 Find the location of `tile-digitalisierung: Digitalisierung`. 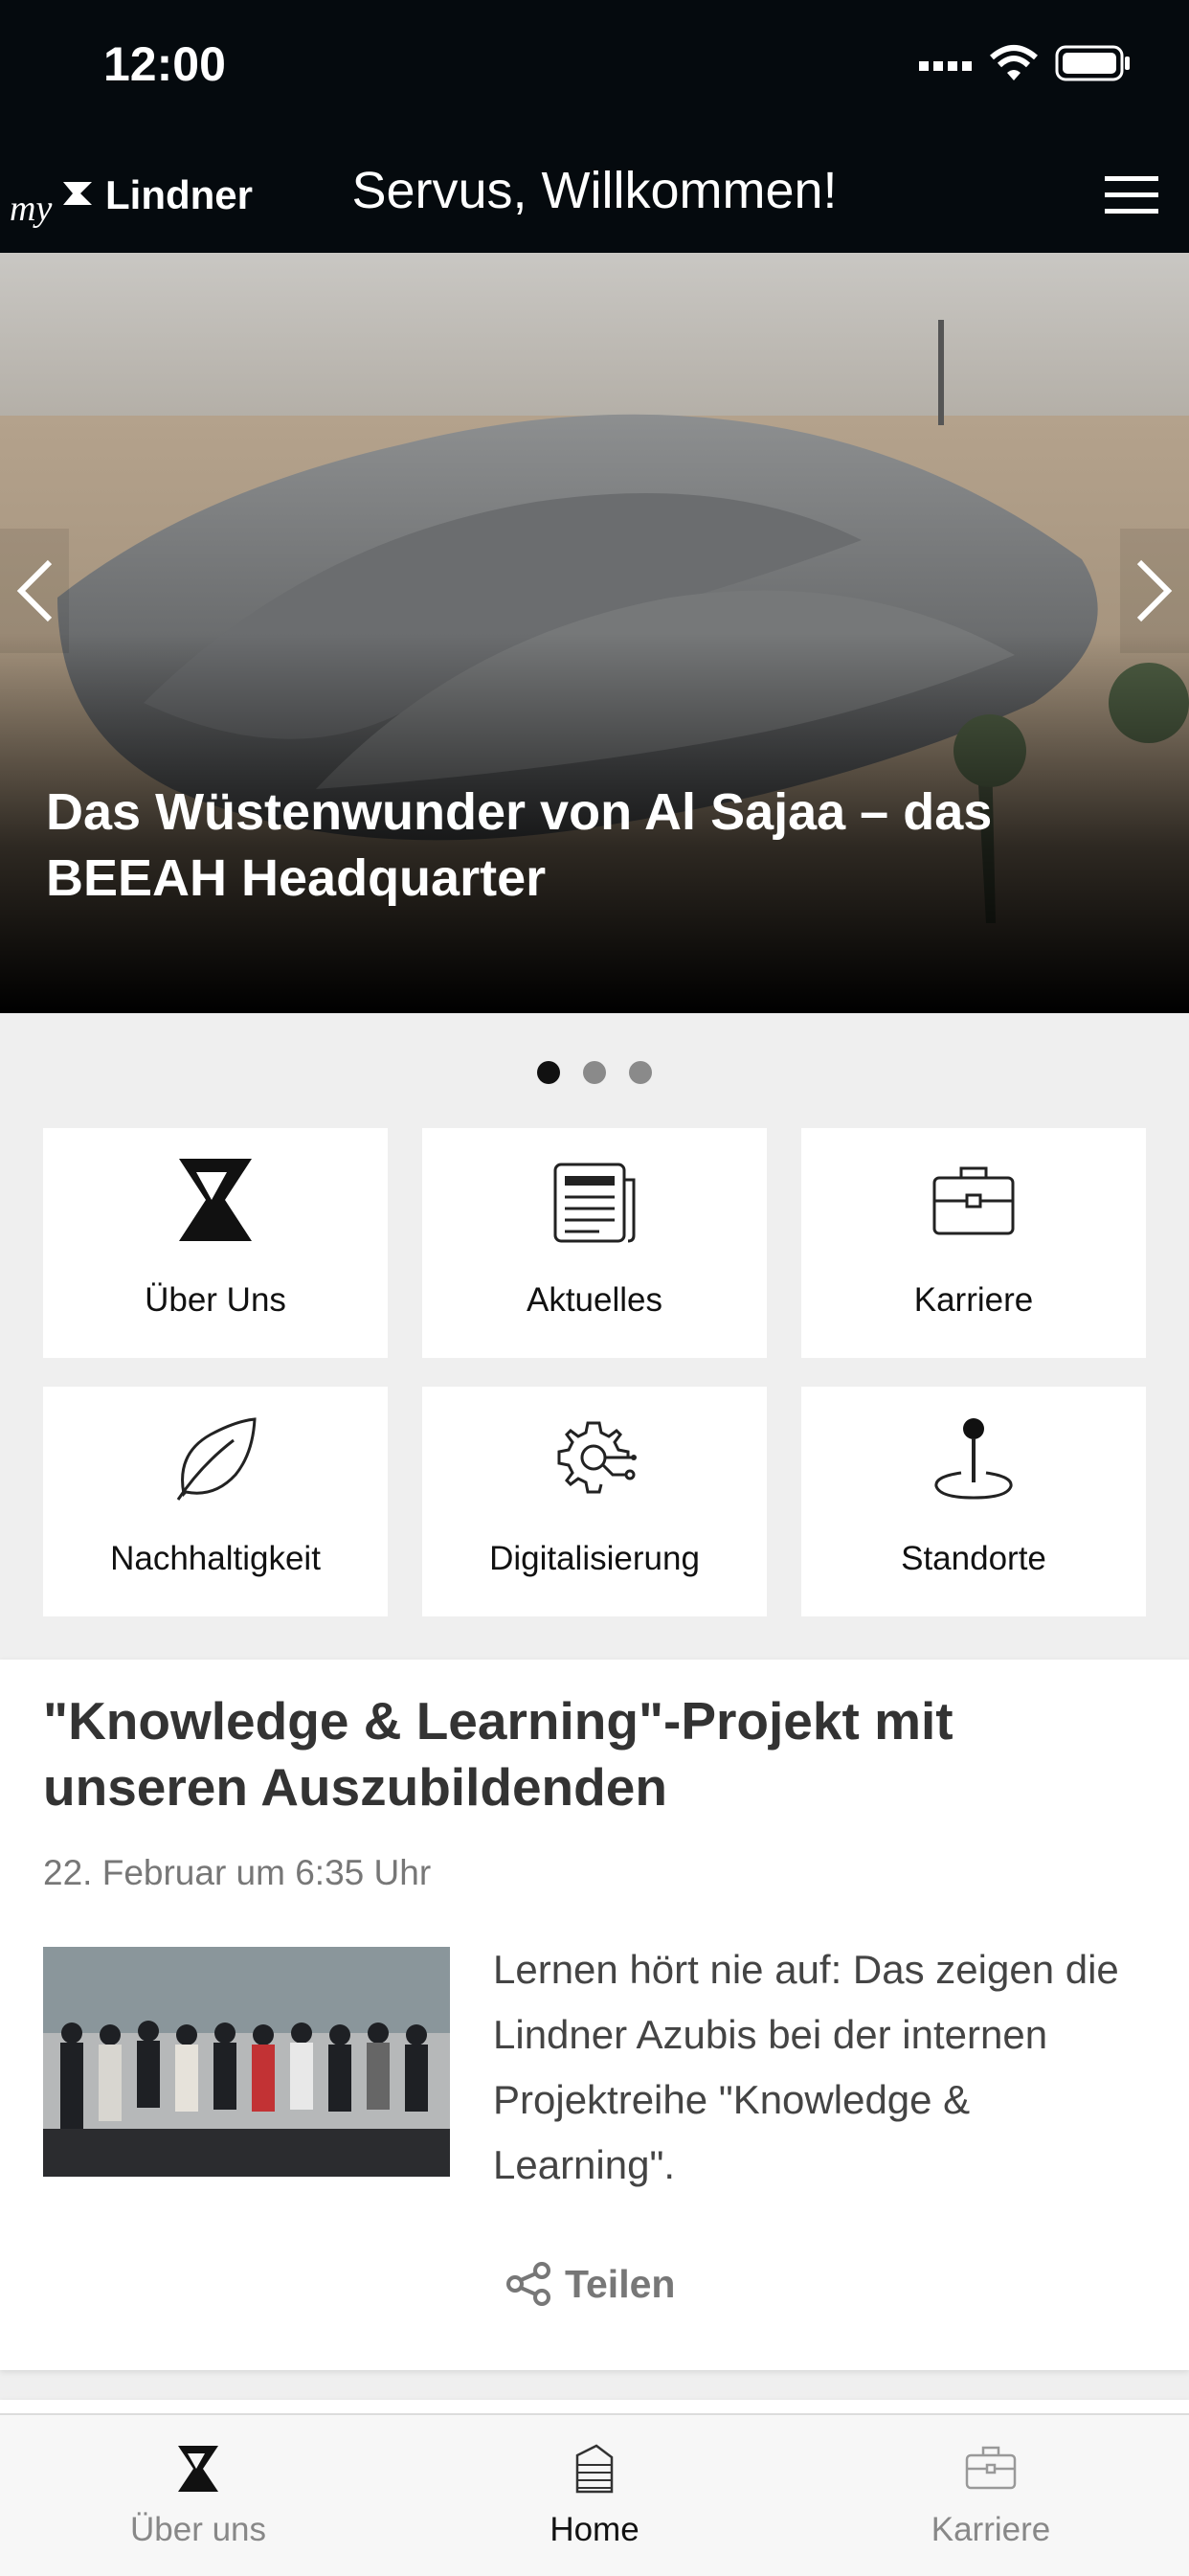

tile-digitalisierung: Digitalisierung is located at coordinates (594, 1501).